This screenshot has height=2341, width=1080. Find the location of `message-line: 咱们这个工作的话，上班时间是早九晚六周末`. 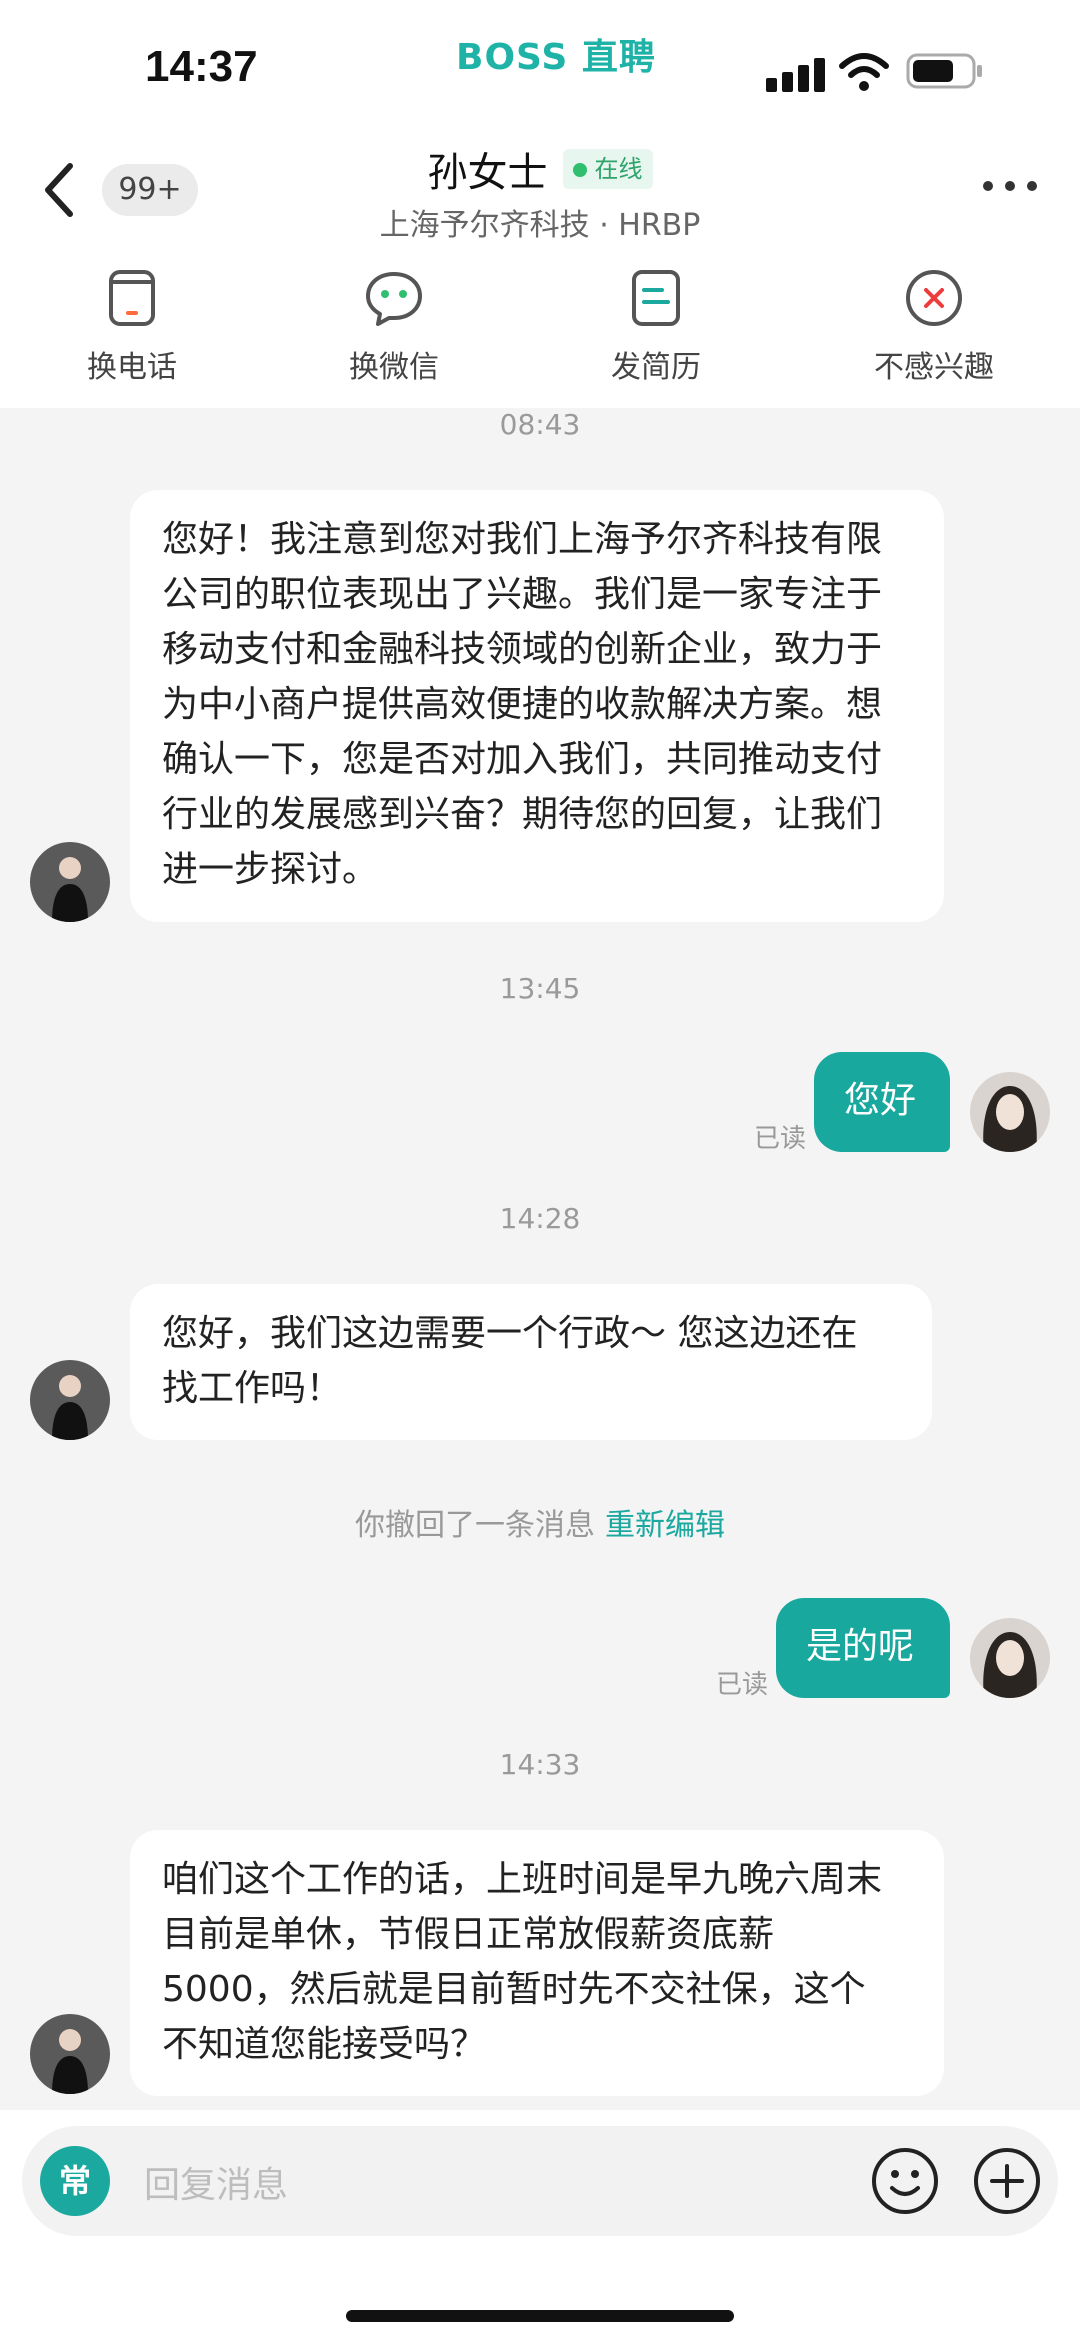

message-line: 咱们这个工作的话，上班时间是早九晚六周末 is located at coordinates (522, 1879).